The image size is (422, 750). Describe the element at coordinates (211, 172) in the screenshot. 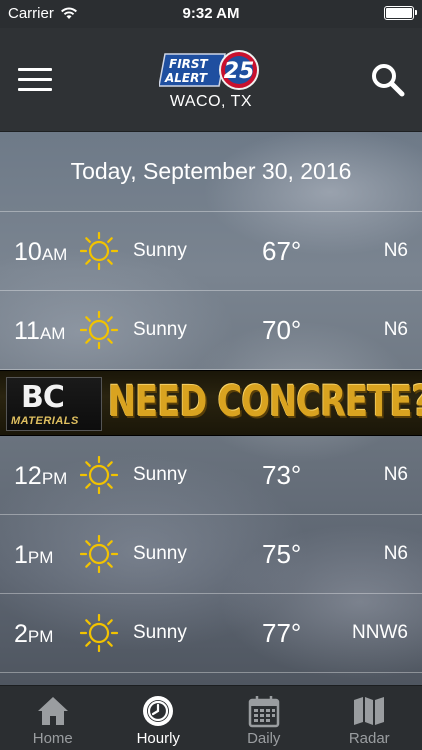

I see `date-banner: Today, September 30, 2016` at that location.